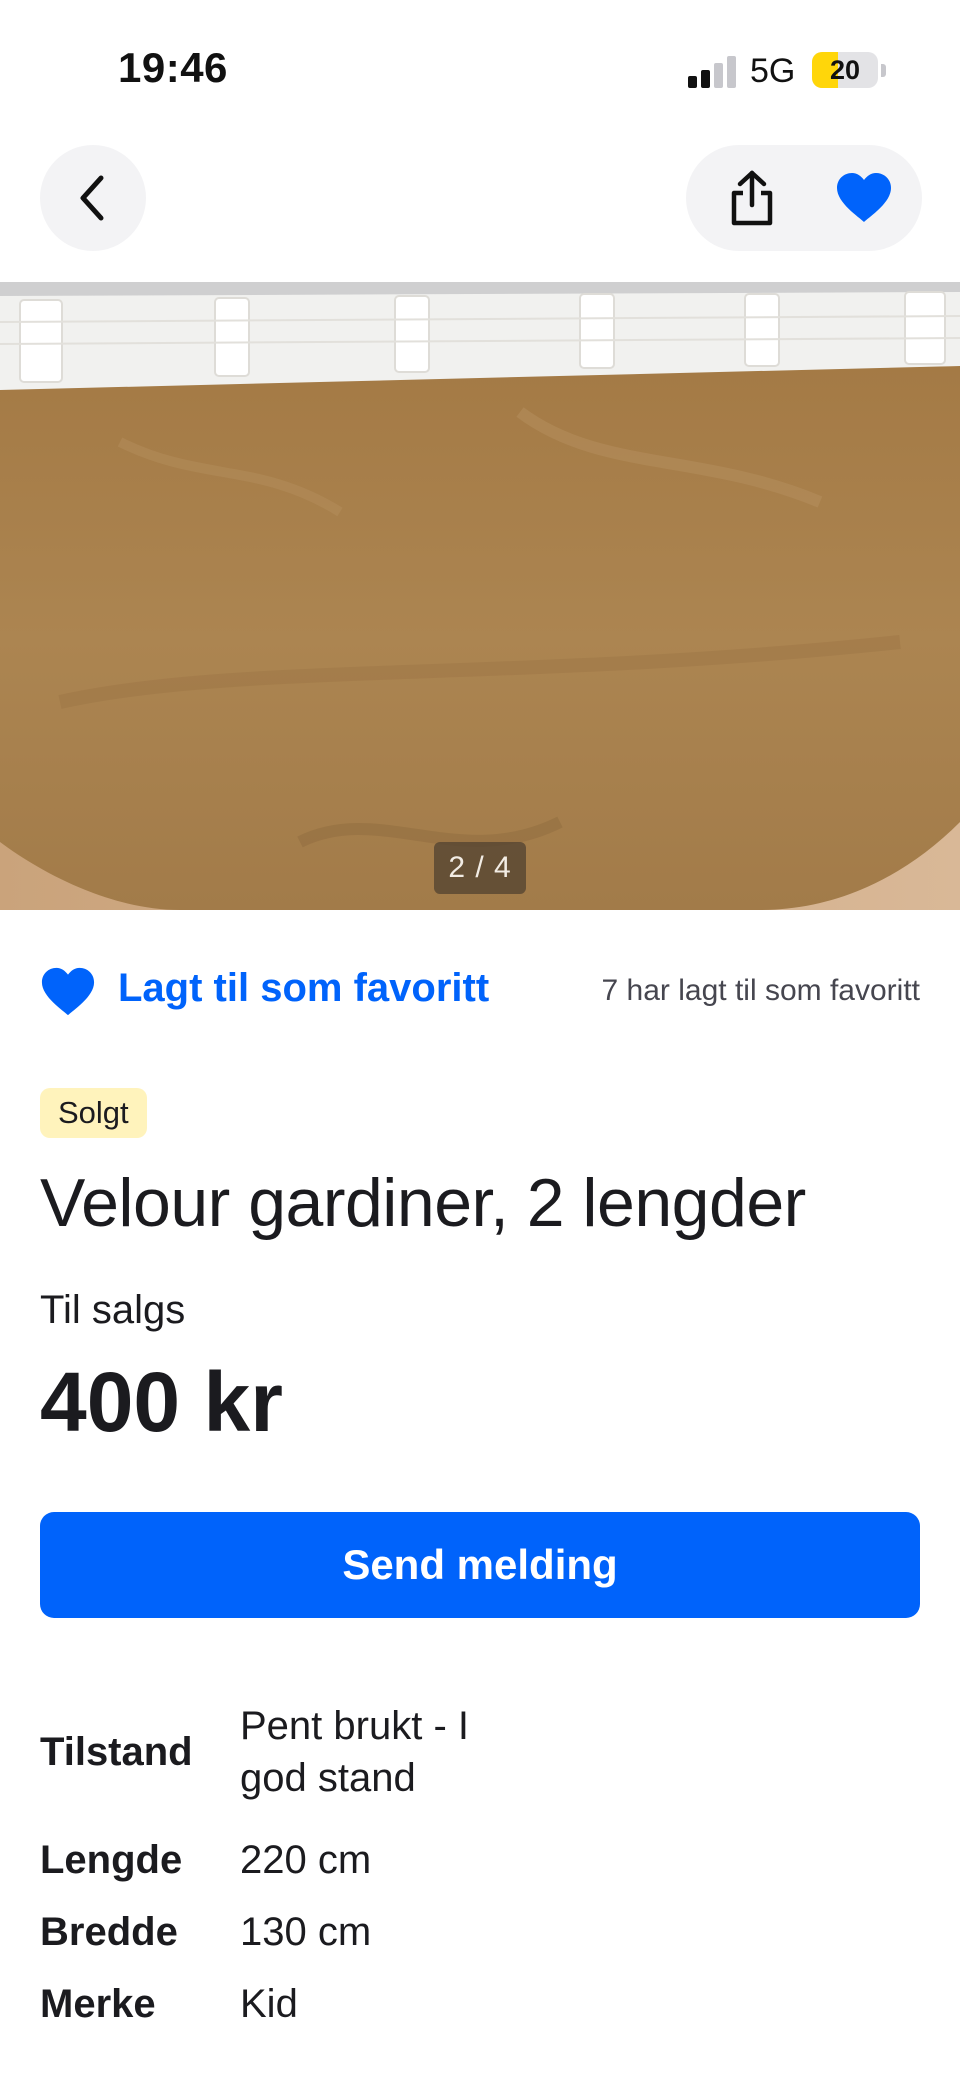  I want to click on spec-row-width: Bredde 130 cm, so click(480, 1932).